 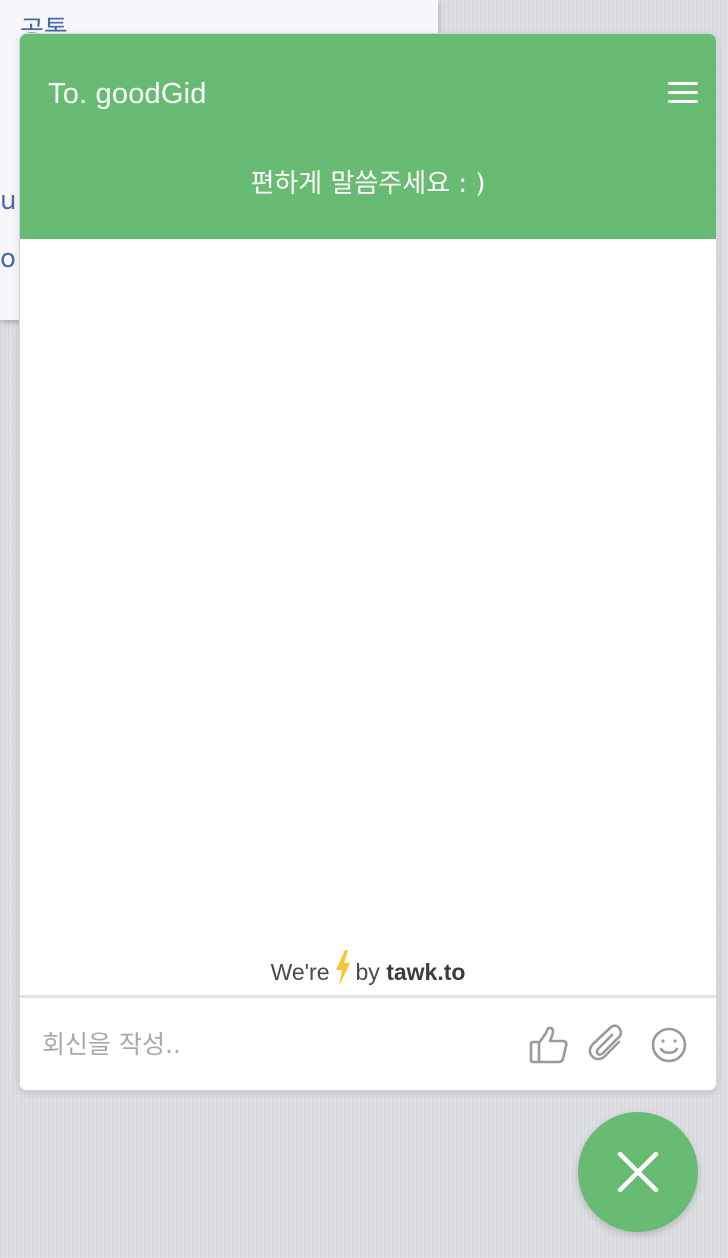 I want to click on background-text-fragment: u, so click(x=8, y=201).